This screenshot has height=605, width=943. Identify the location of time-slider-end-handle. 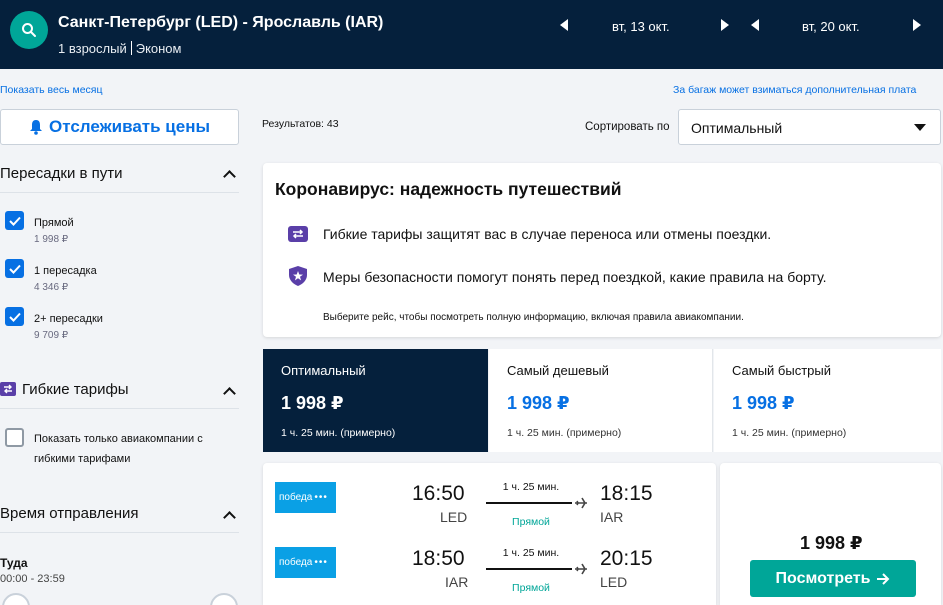
(224, 599).